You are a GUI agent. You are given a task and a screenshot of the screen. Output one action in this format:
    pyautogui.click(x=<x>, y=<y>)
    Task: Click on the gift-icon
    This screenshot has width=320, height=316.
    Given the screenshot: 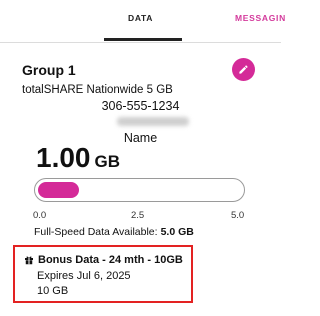 What is the action you would take?
    pyautogui.click(x=29, y=260)
    